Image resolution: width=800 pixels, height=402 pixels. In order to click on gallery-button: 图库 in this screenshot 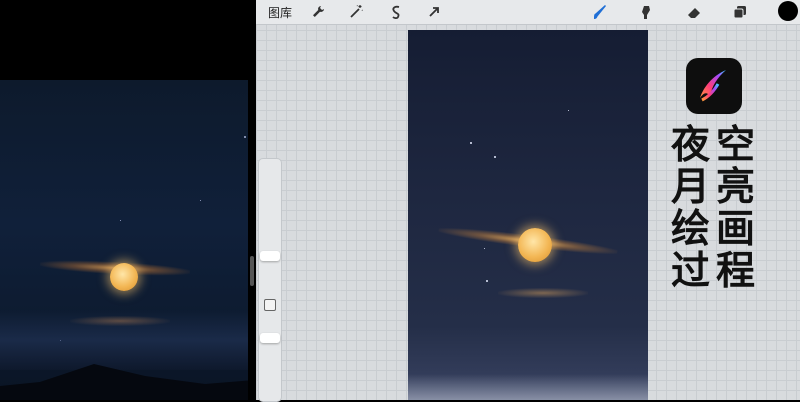, I will do `click(280, 12)`.